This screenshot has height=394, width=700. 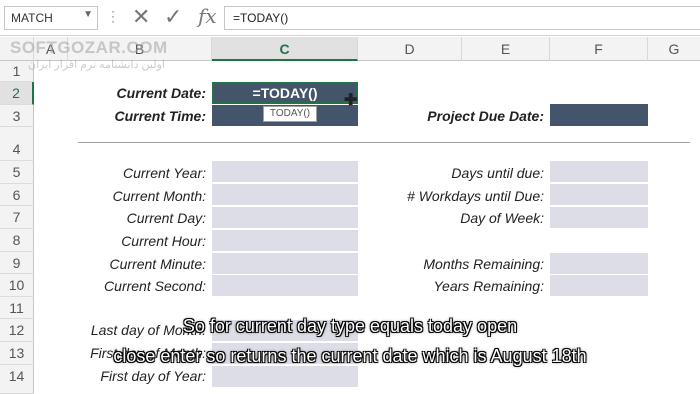 I want to click on row-header-4: 4, so click(x=17, y=144).